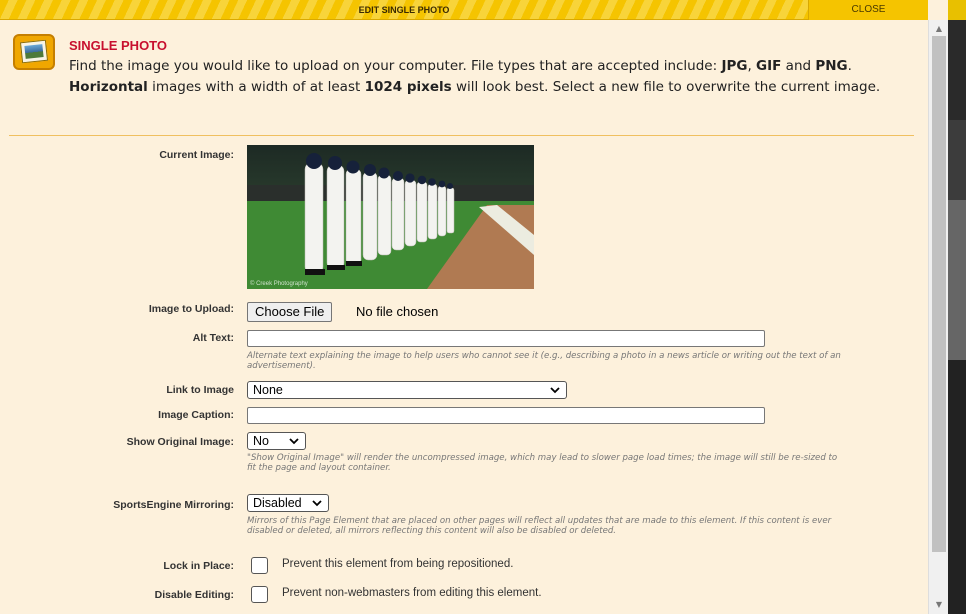 Image resolution: width=966 pixels, height=614 pixels. I want to click on section-title: SINGLE PHOTO, so click(118, 45).